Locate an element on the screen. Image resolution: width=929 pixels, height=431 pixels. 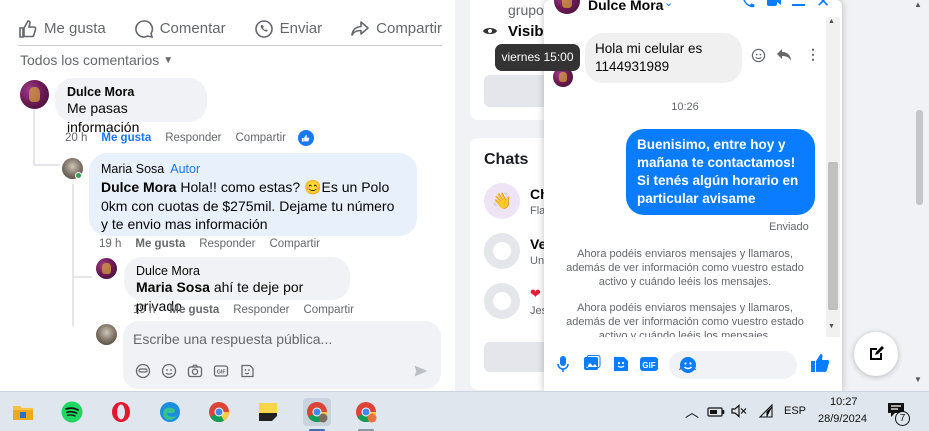
page-scrollbar-thumb is located at coordinates (919, 157).